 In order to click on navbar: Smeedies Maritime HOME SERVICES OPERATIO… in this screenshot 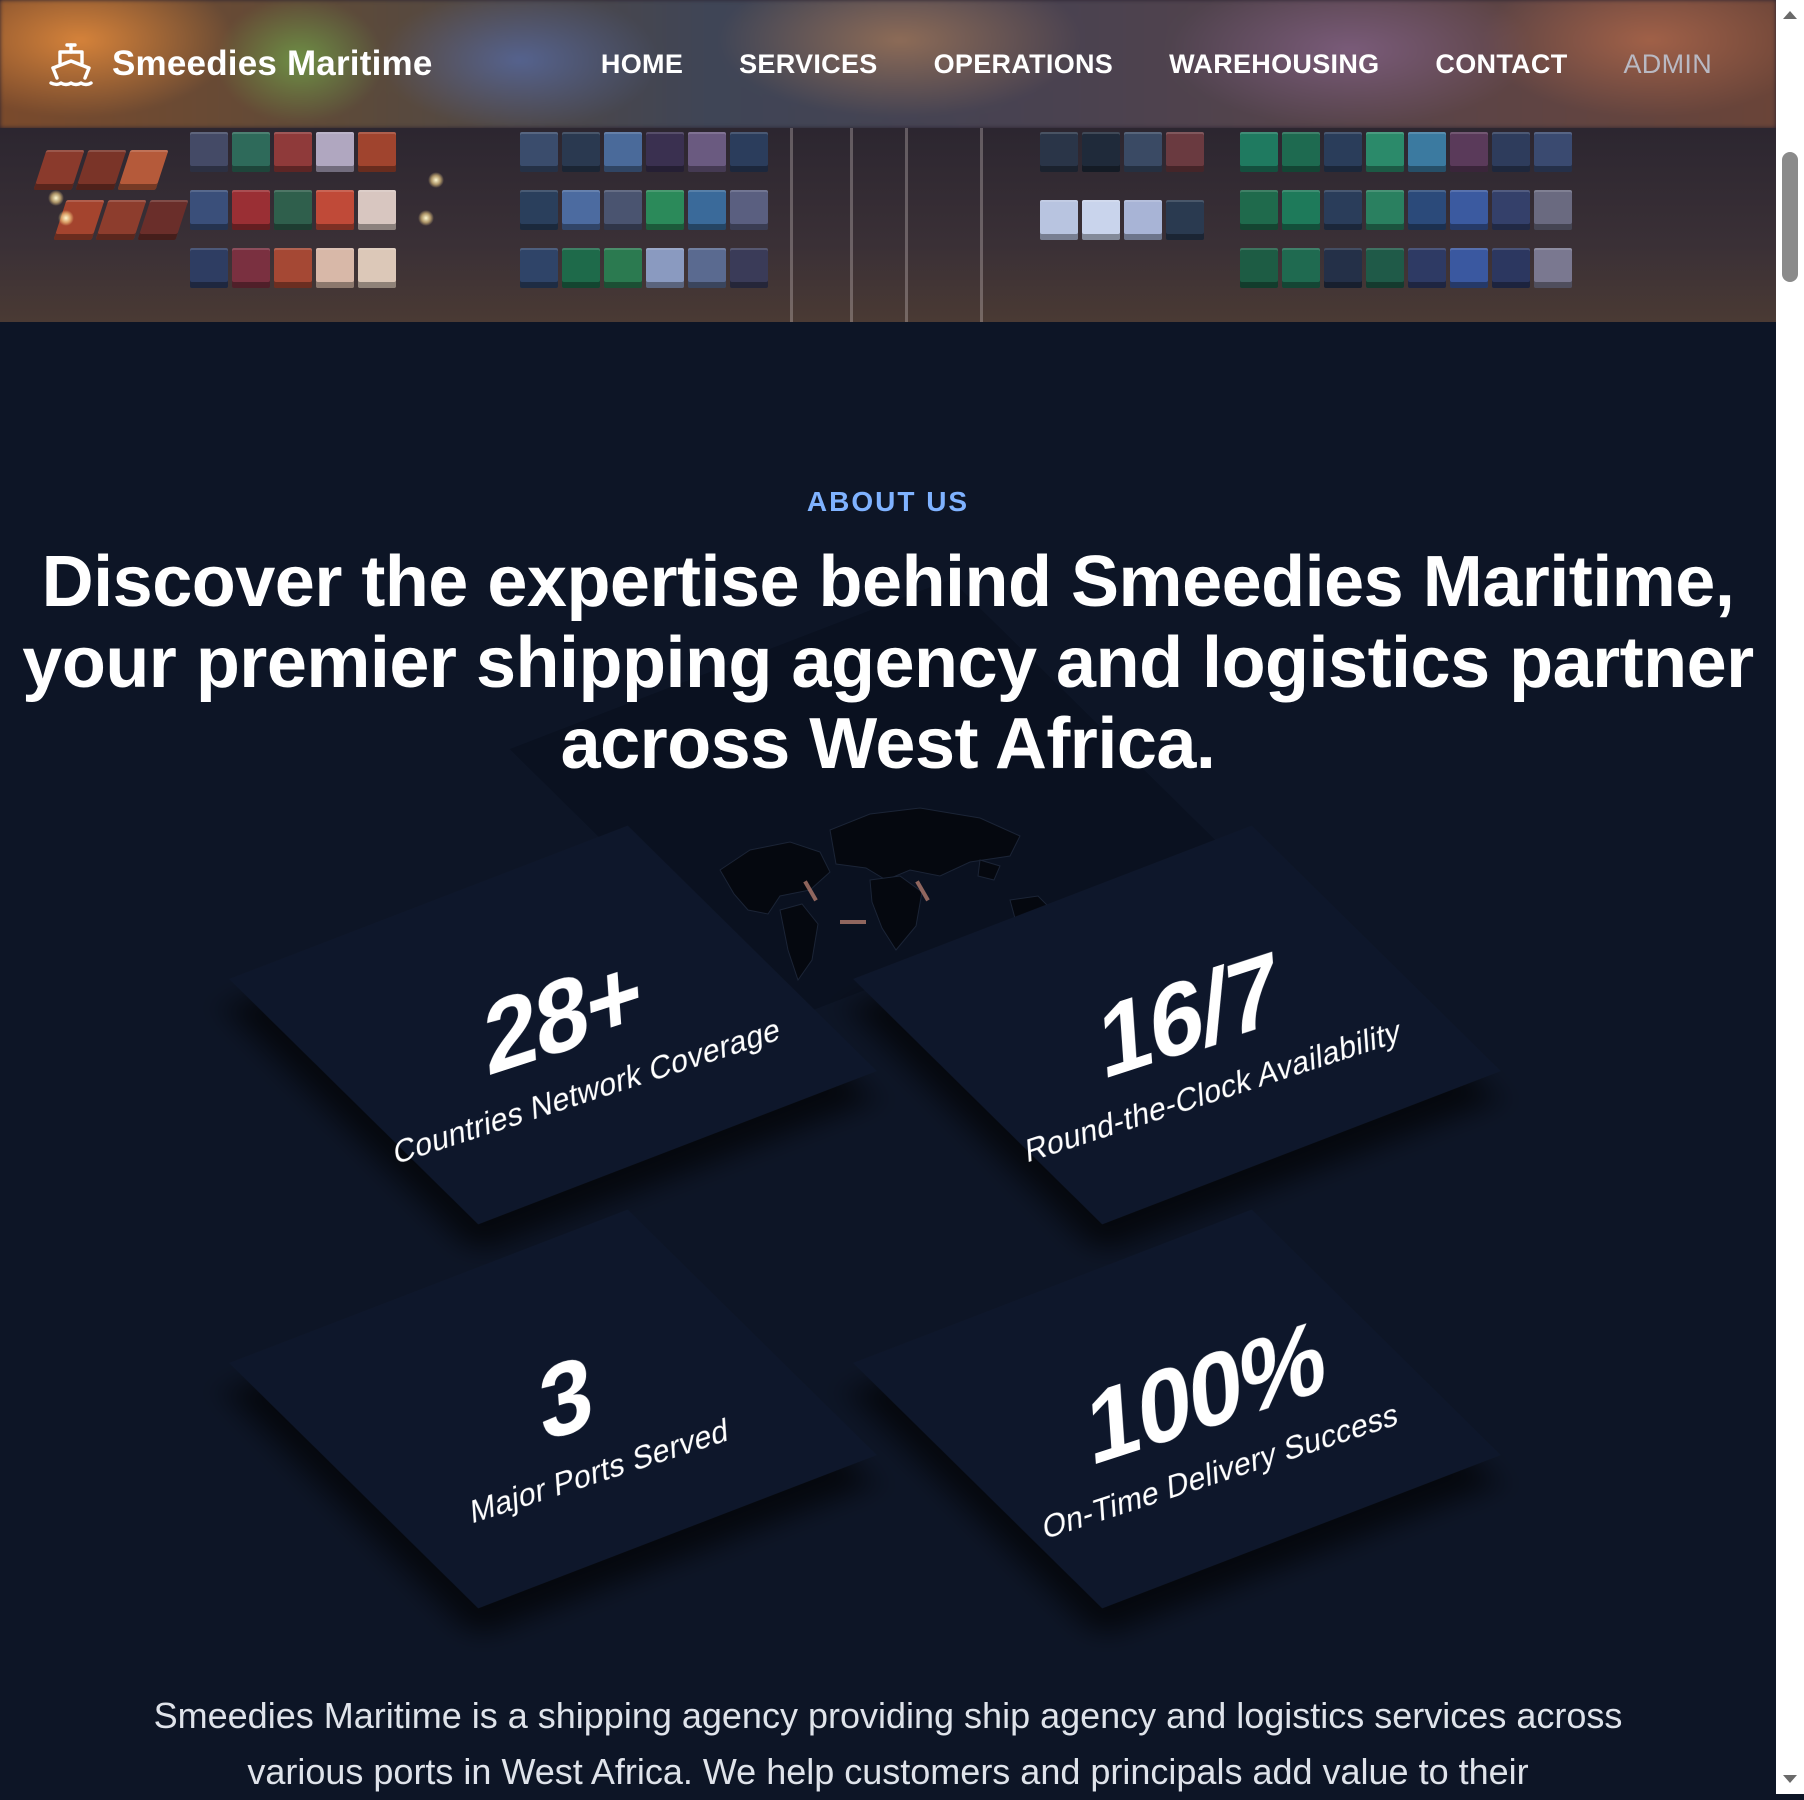, I will do `click(888, 64)`.